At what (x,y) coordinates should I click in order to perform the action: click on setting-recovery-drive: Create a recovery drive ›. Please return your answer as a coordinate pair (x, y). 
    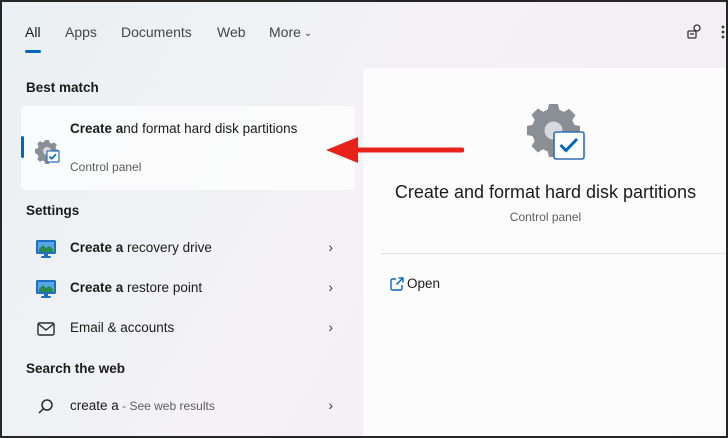
    Looking at the image, I should click on (188, 249).